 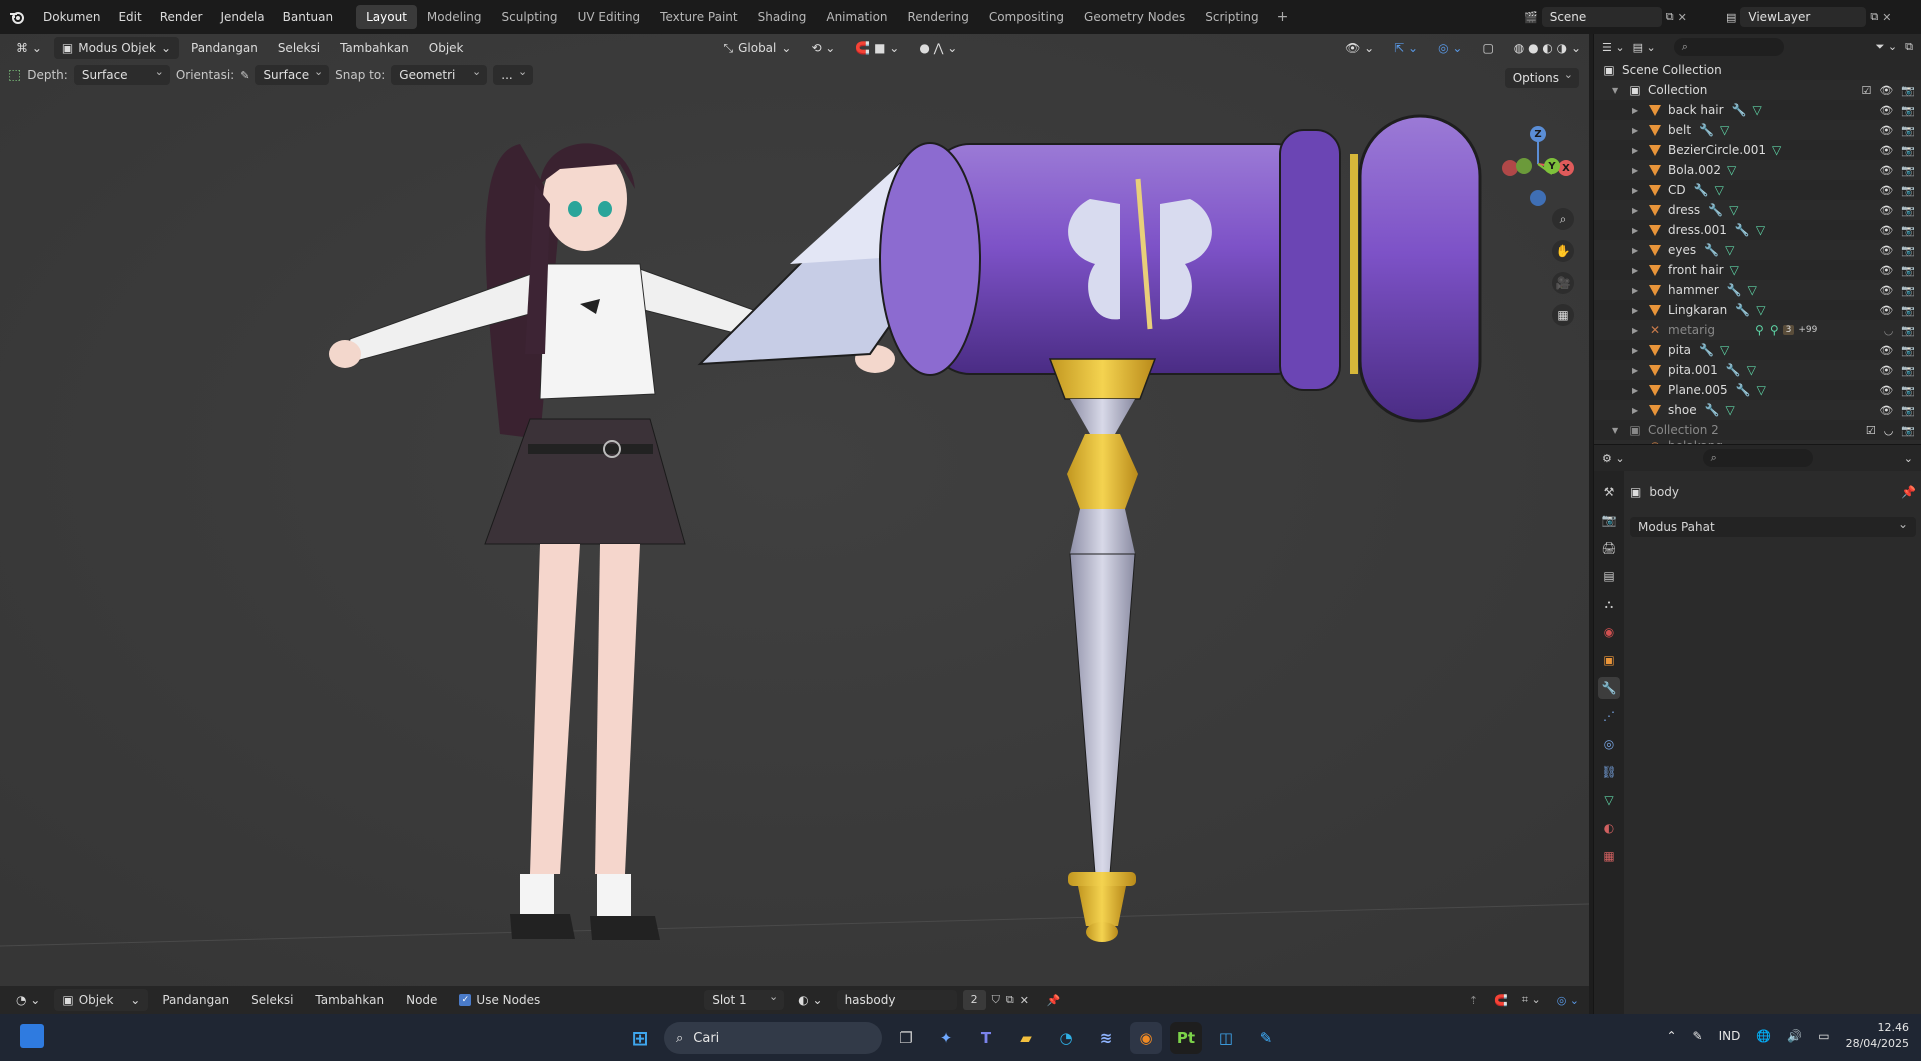 What do you see at coordinates (1823, 1036) in the screenshot?
I see `battery-icon: ▭` at bounding box center [1823, 1036].